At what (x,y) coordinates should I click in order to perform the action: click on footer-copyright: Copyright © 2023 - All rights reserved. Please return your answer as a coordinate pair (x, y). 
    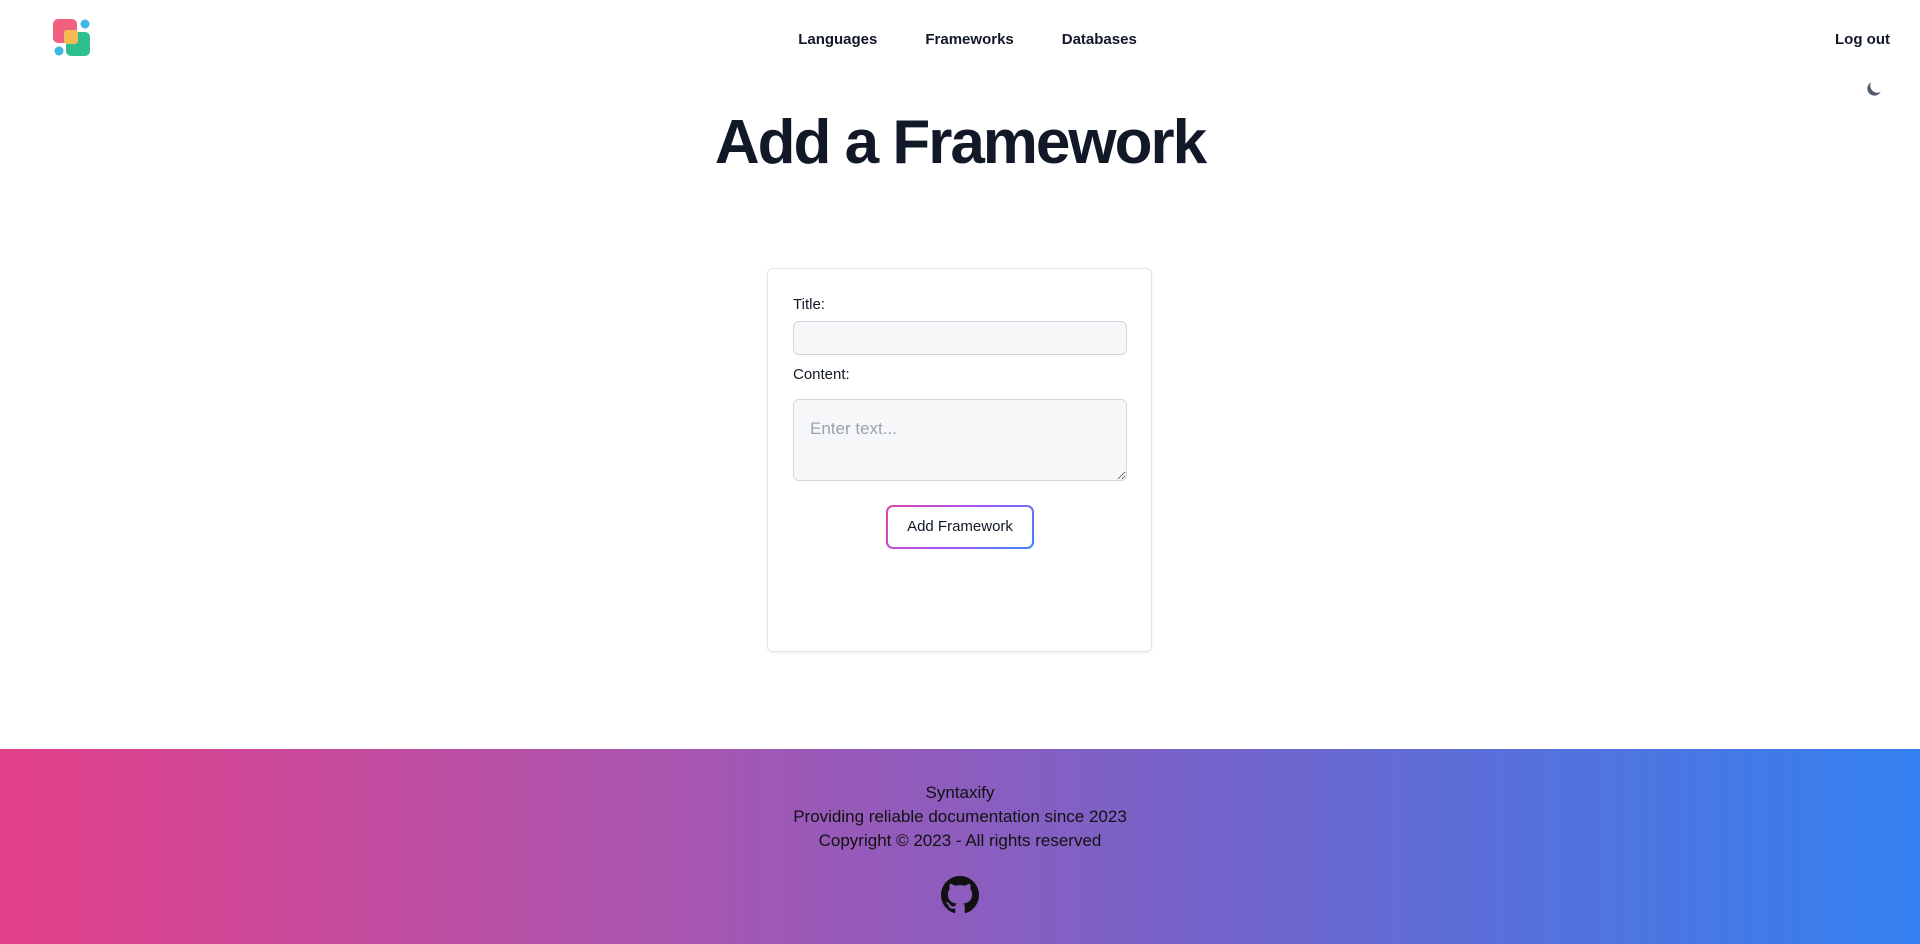
    Looking at the image, I should click on (960, 840).